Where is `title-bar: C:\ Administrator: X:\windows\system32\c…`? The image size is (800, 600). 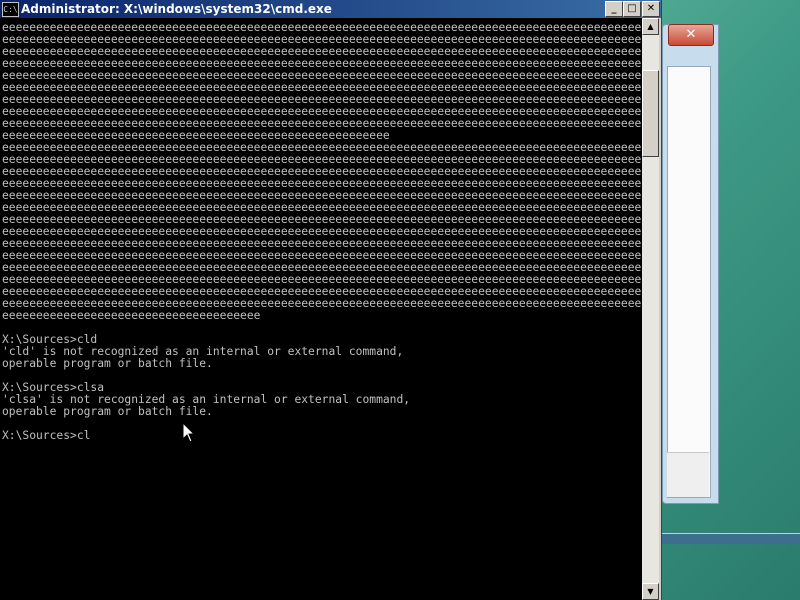 title-bar: C:\ Administrator: X:\windows\system32\c… is located at coordinates (330, 9).